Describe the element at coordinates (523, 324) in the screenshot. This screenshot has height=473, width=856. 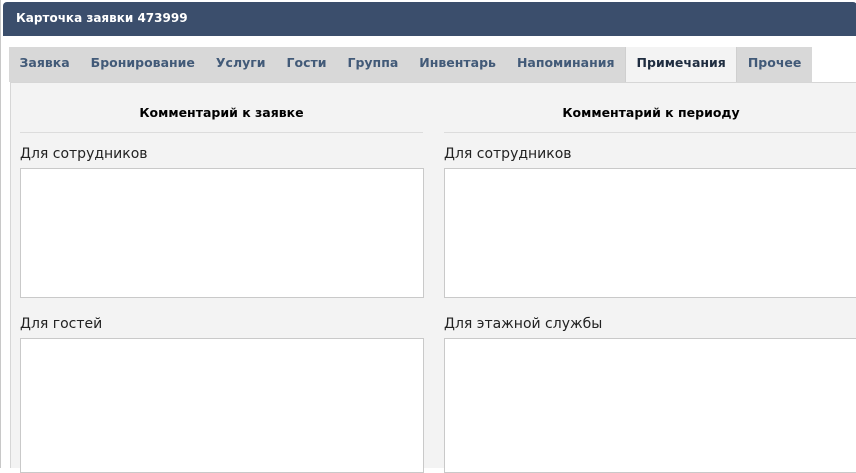
I see `right-housekeeping-label: Для этажной службы` at that location.